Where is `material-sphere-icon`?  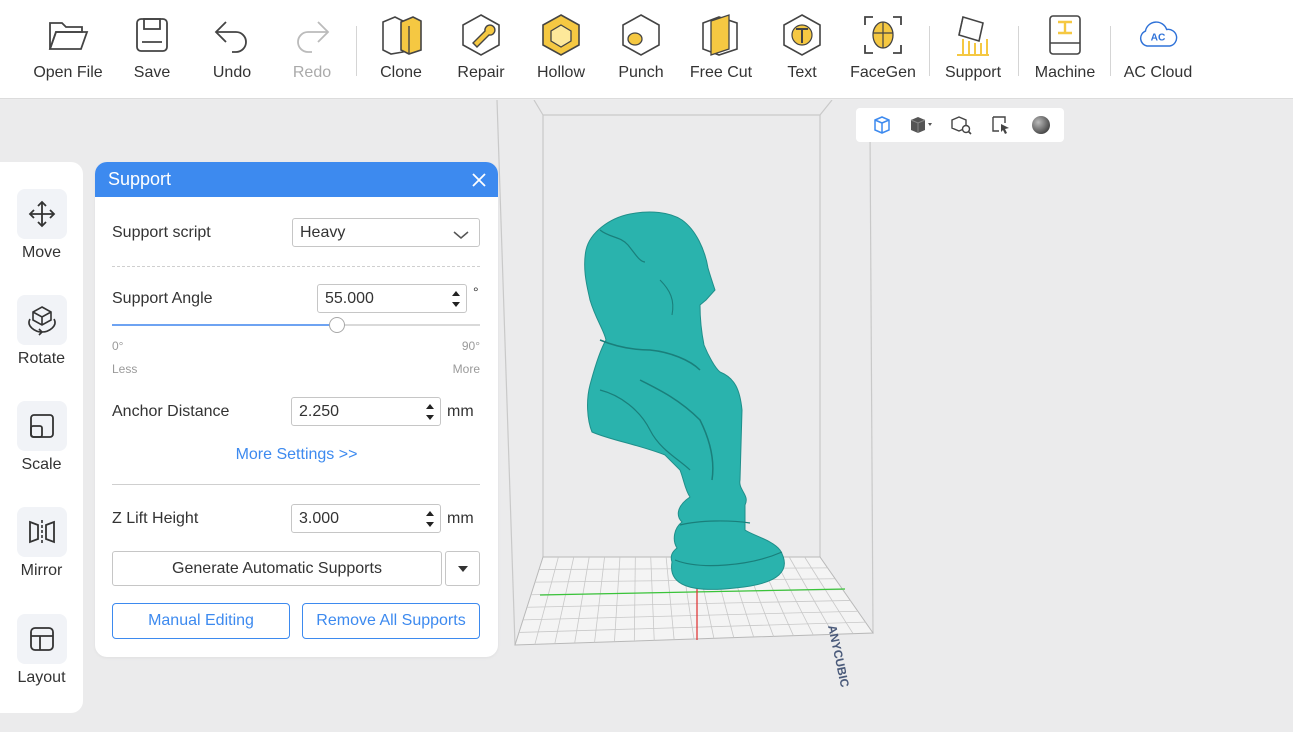 material-sphere-icon is located at coordinates (1041, 125).